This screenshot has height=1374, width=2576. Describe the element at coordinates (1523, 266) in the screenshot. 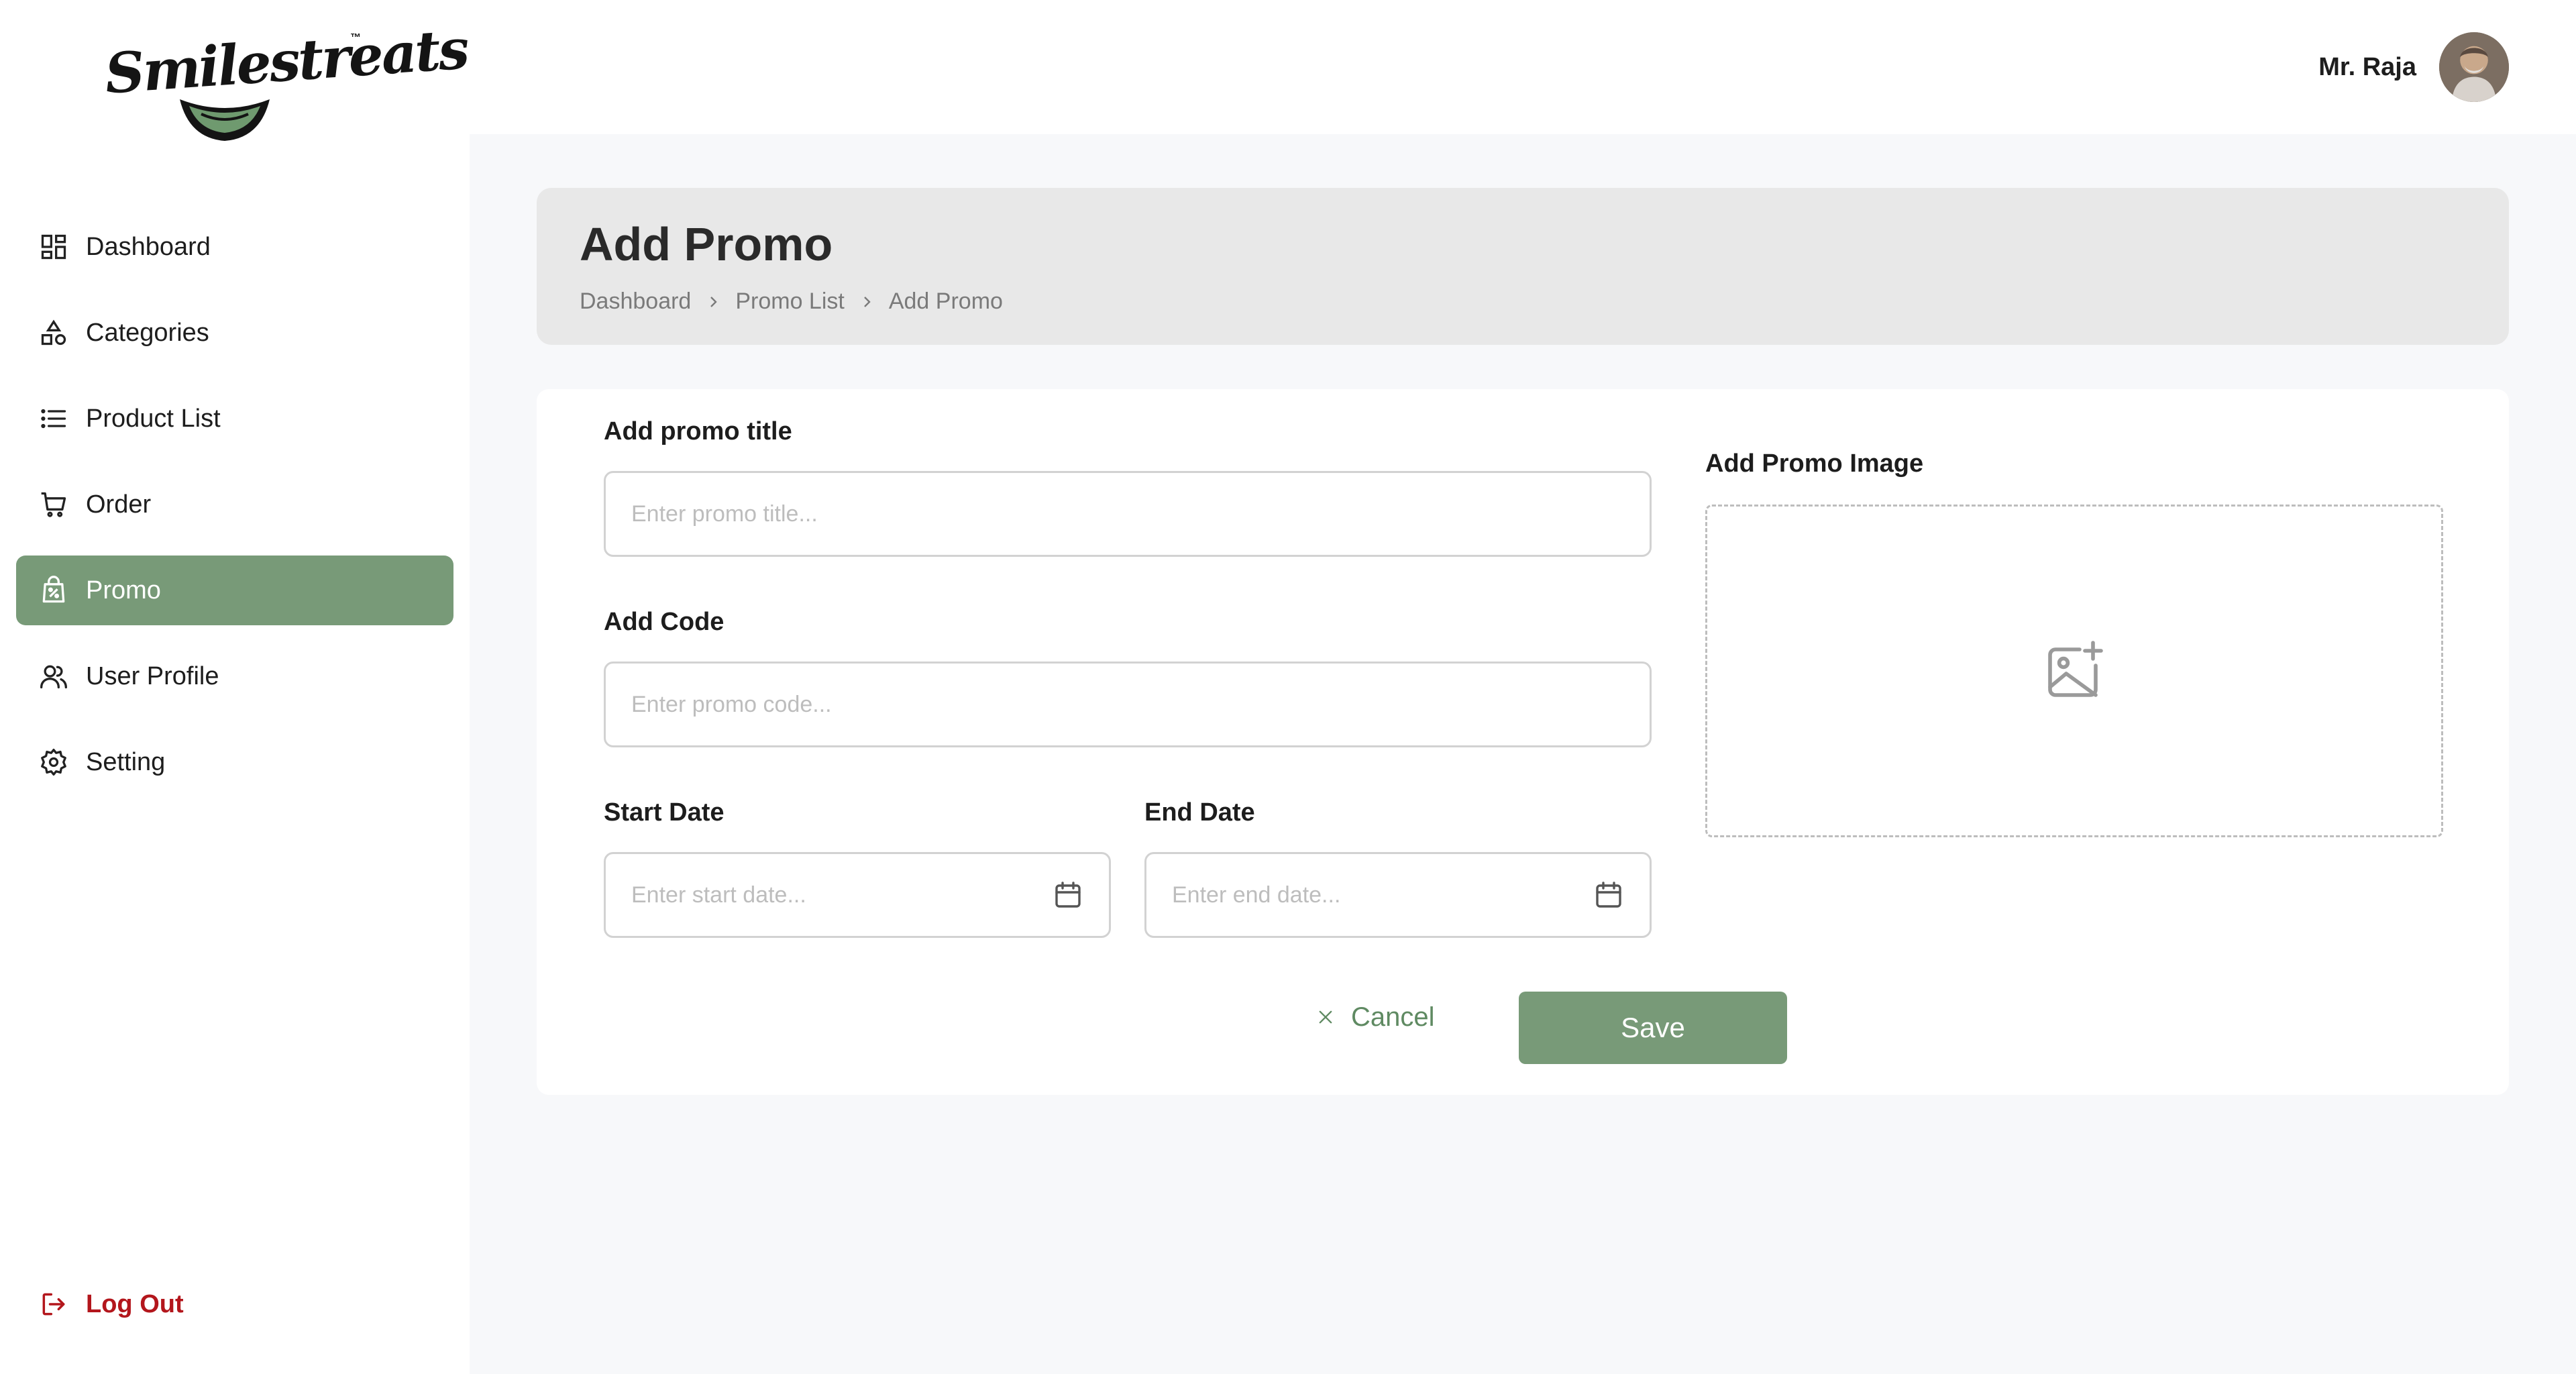

I see `page-header: Add Promo Dashboard Promo List Add Promo` at that location.